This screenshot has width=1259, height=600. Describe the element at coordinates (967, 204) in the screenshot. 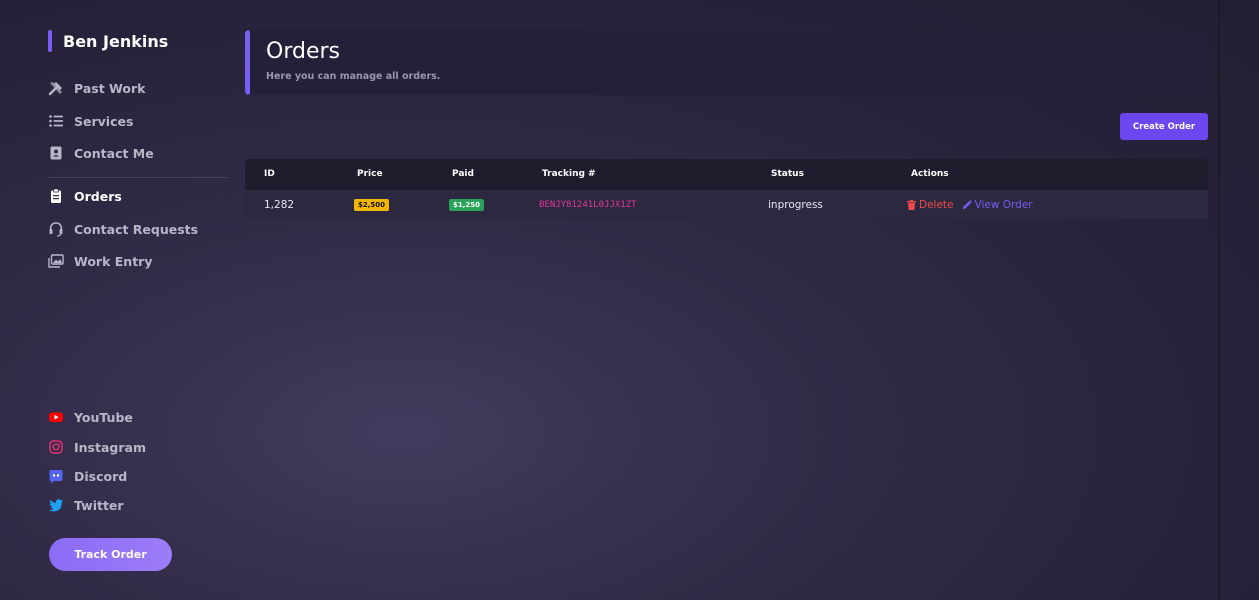

I see `pencil-icon` at that location.